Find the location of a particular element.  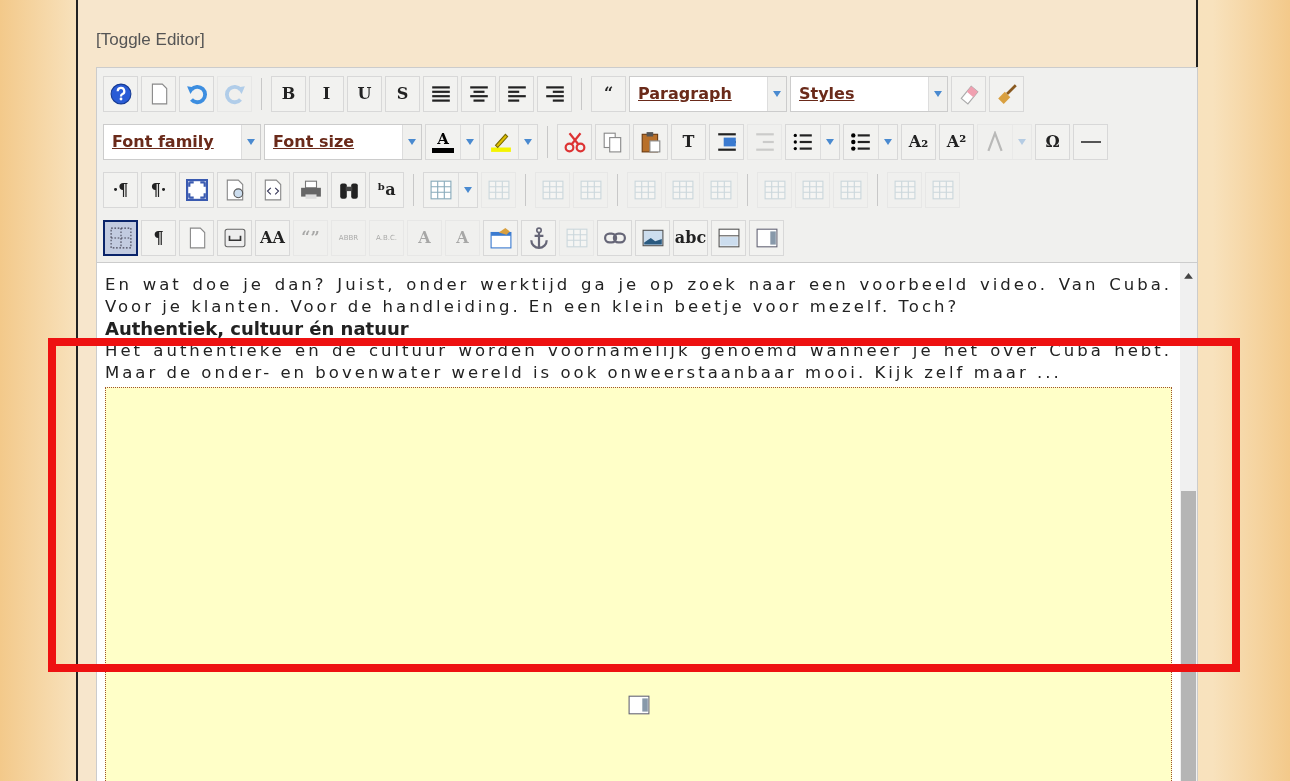

toolbar-button: T is located at coordinates (688, 141).